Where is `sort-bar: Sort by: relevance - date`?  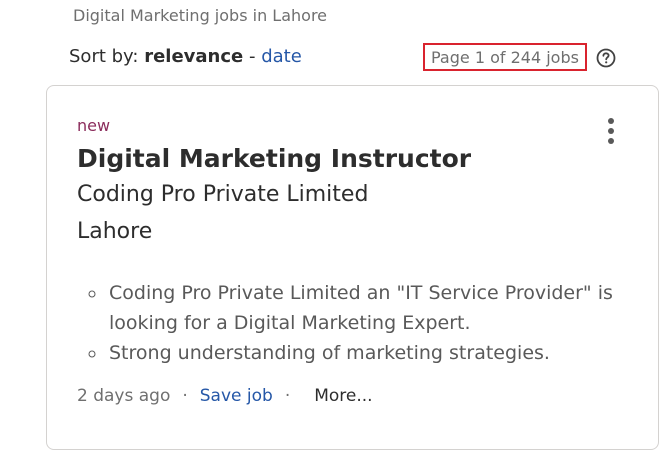 sort-bar: Sort by: relevance - date is located at coordinates (185, 56).